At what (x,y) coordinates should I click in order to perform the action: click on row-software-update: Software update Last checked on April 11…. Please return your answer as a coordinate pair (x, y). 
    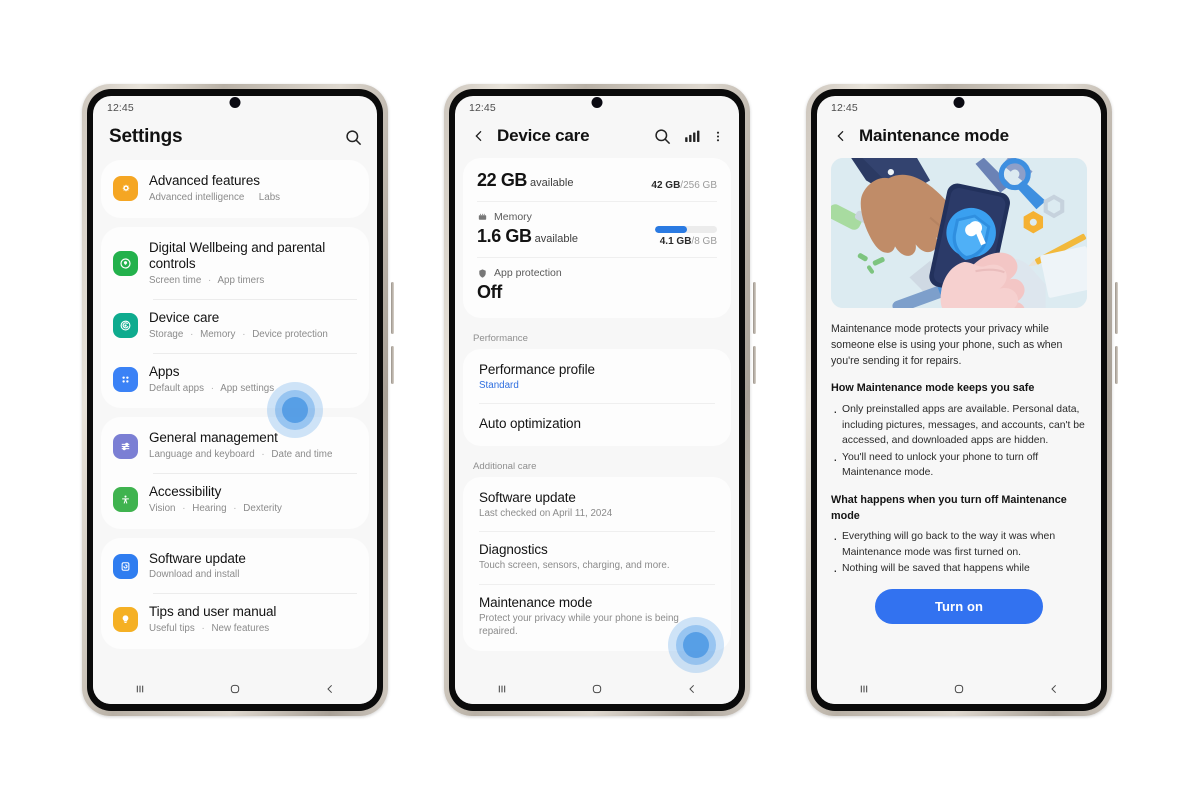
    Looking at the image, I should click on (597, 505).